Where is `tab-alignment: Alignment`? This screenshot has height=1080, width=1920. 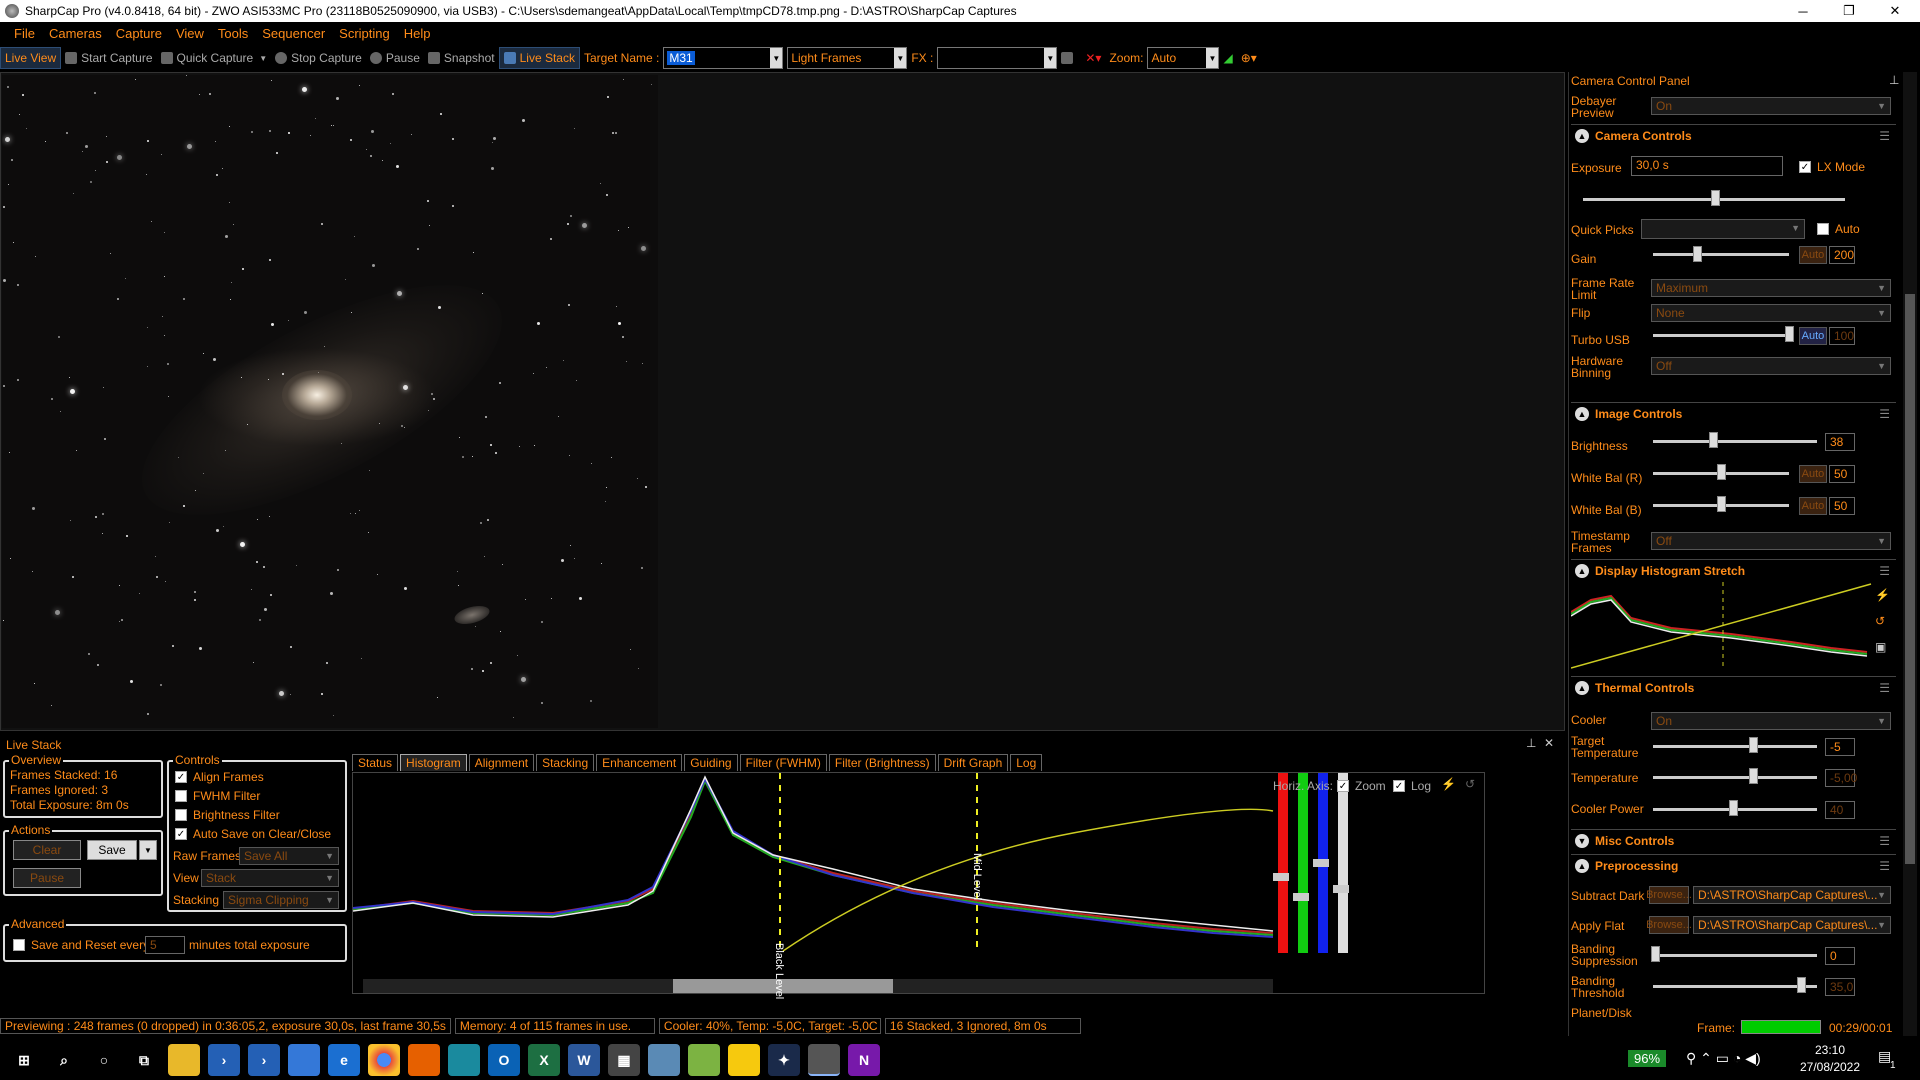
tab-alignment: Alignment is located at coordinates (501, 762).